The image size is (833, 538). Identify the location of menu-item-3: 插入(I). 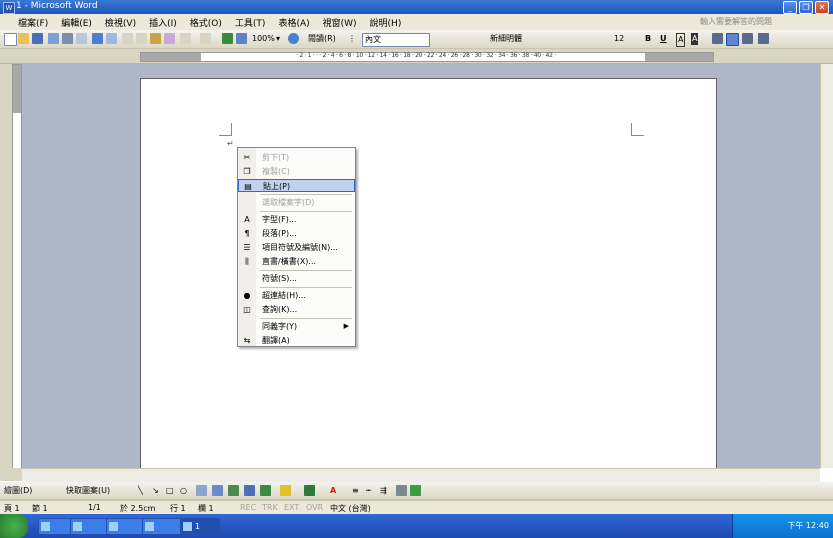
(163, 22).